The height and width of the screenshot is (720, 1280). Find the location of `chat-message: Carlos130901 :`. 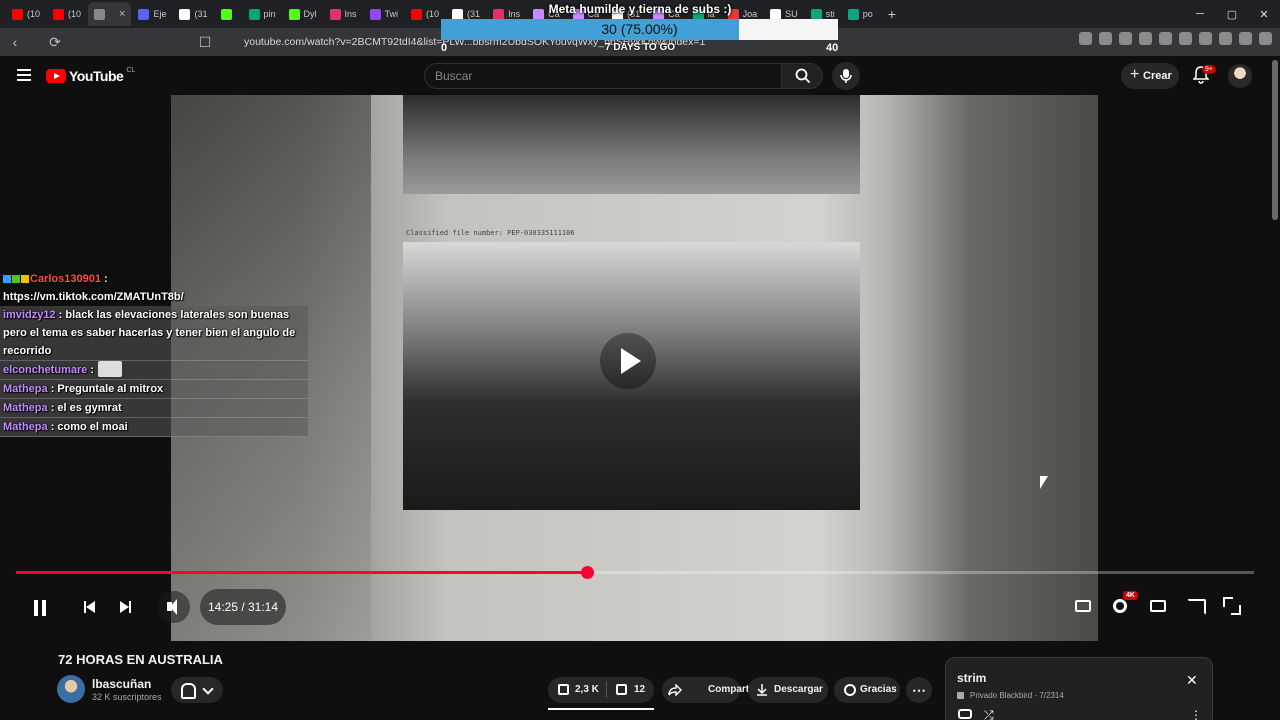

chat-message: Carlos130901 : is located at coordinates (155, 279).